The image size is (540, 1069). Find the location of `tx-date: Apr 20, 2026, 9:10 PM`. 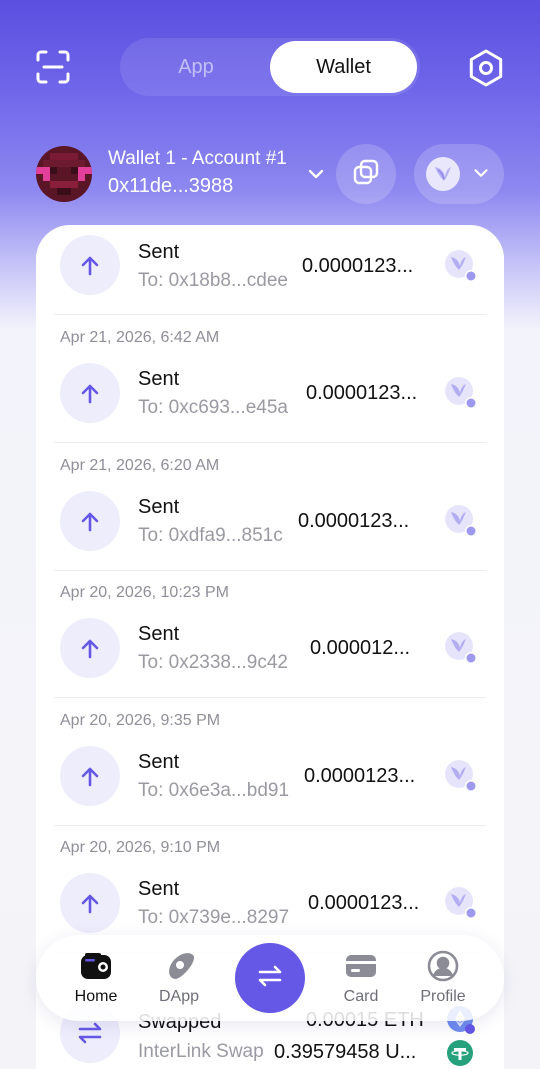

tx-date: Apr 20, 2026, 9:10 PM is located at coordinates (140, 847).